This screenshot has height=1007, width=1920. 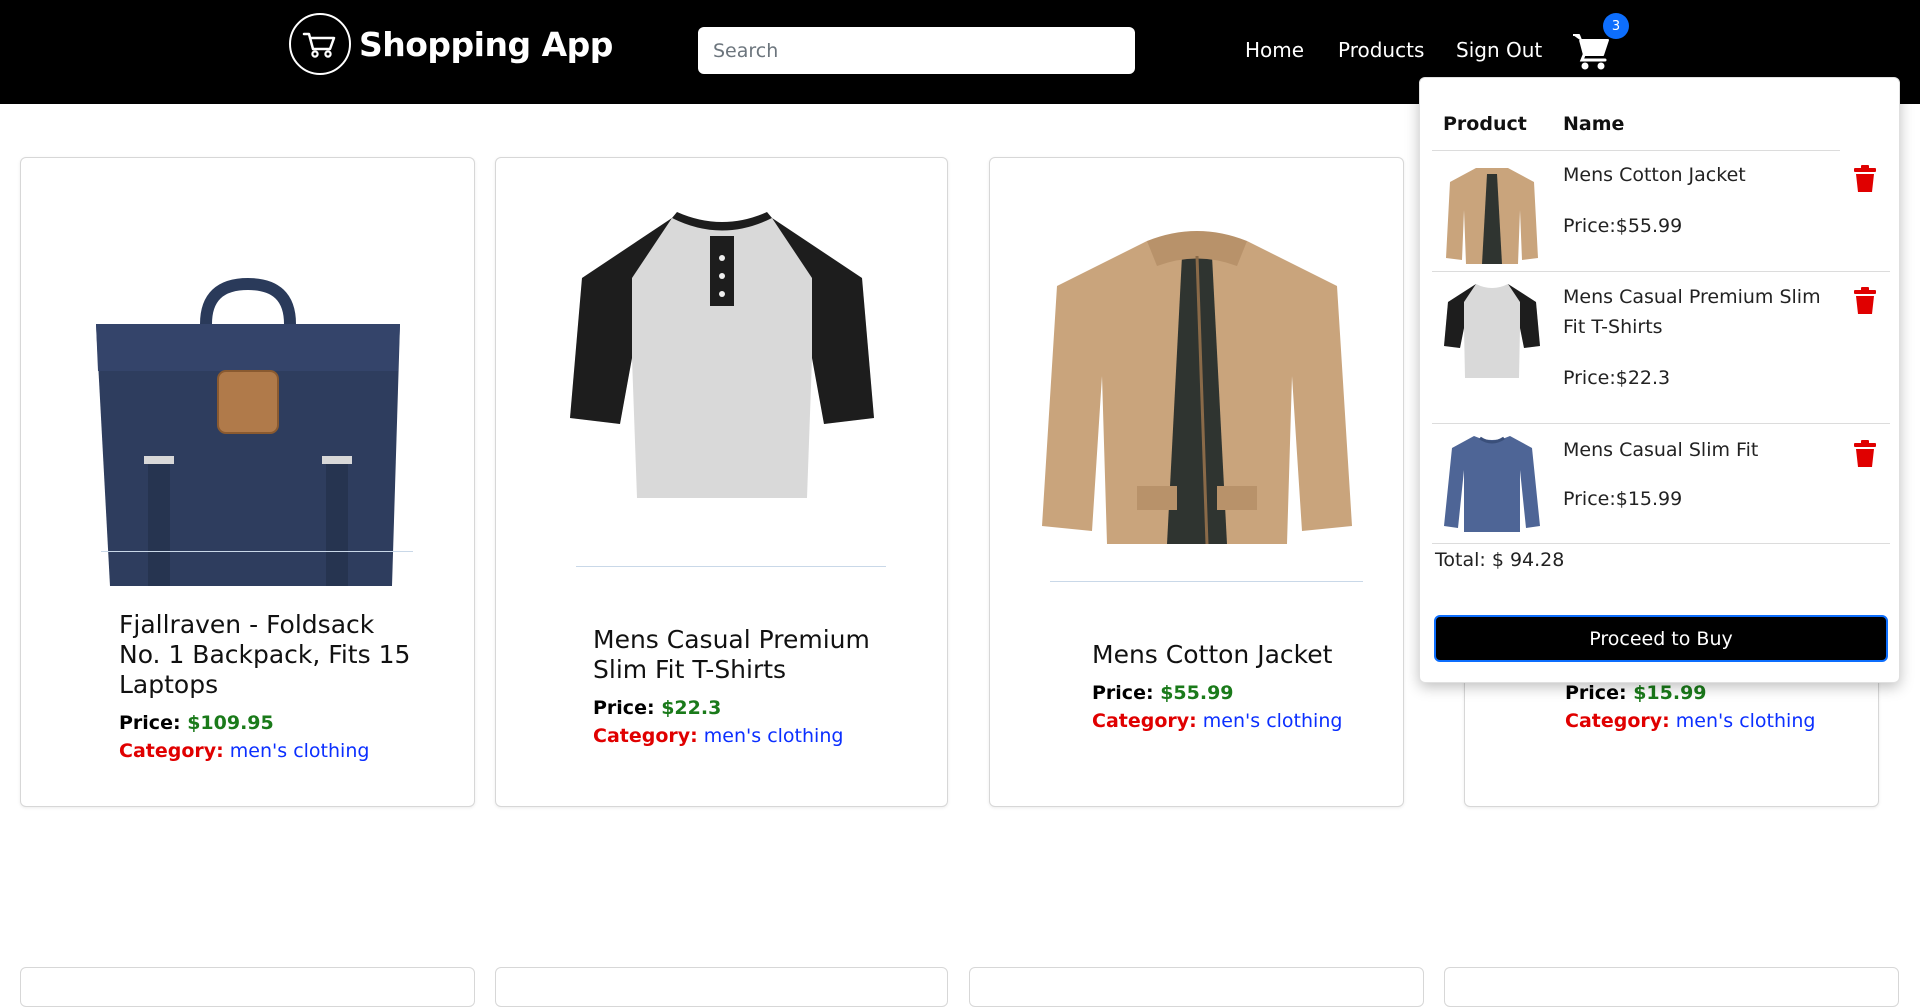 I want to click on shopping-cart-icon, so click(x=1591, y=52).